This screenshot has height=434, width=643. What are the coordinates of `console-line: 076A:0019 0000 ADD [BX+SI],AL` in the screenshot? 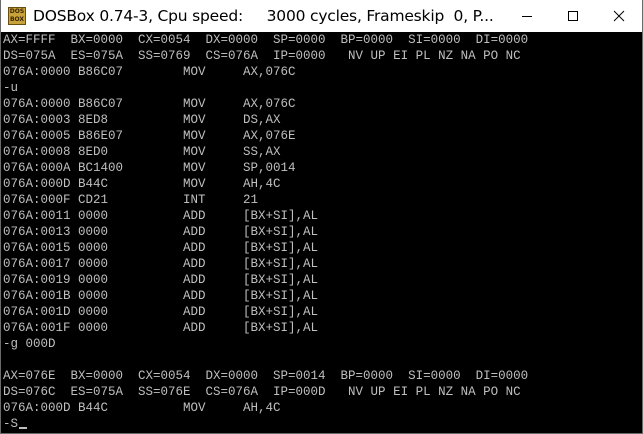 It's located at (161, 280).